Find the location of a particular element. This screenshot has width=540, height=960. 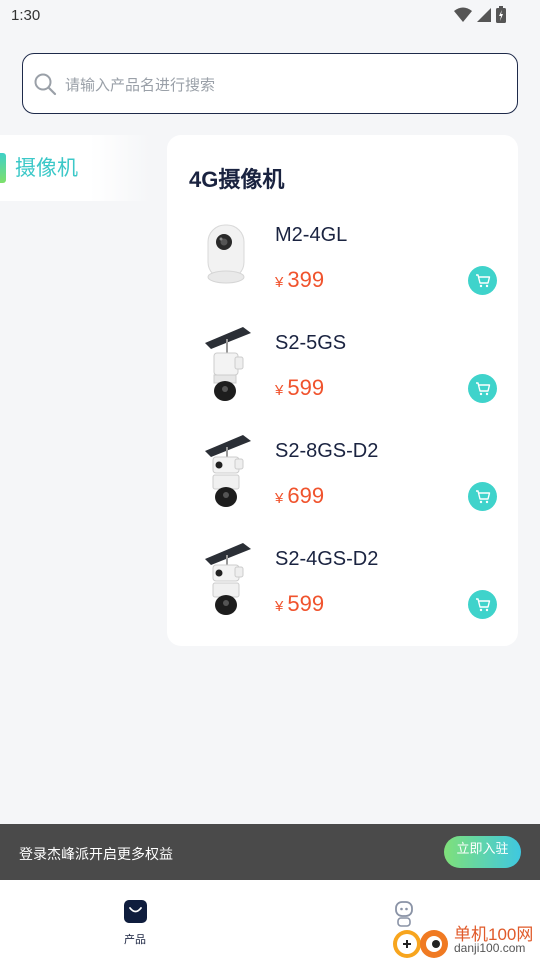

status-time: 1:30 is located at coordinates (26, 15).